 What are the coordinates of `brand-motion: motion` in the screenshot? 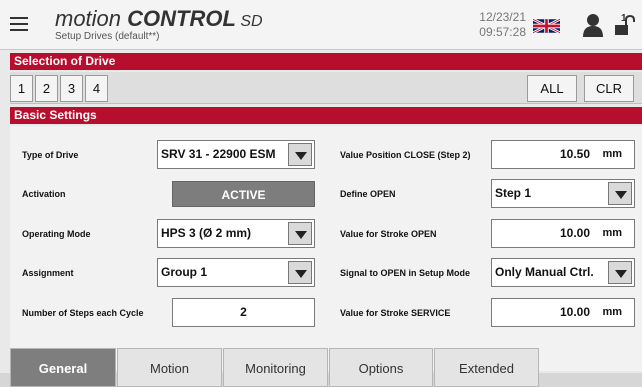 It's located at (91, 18).